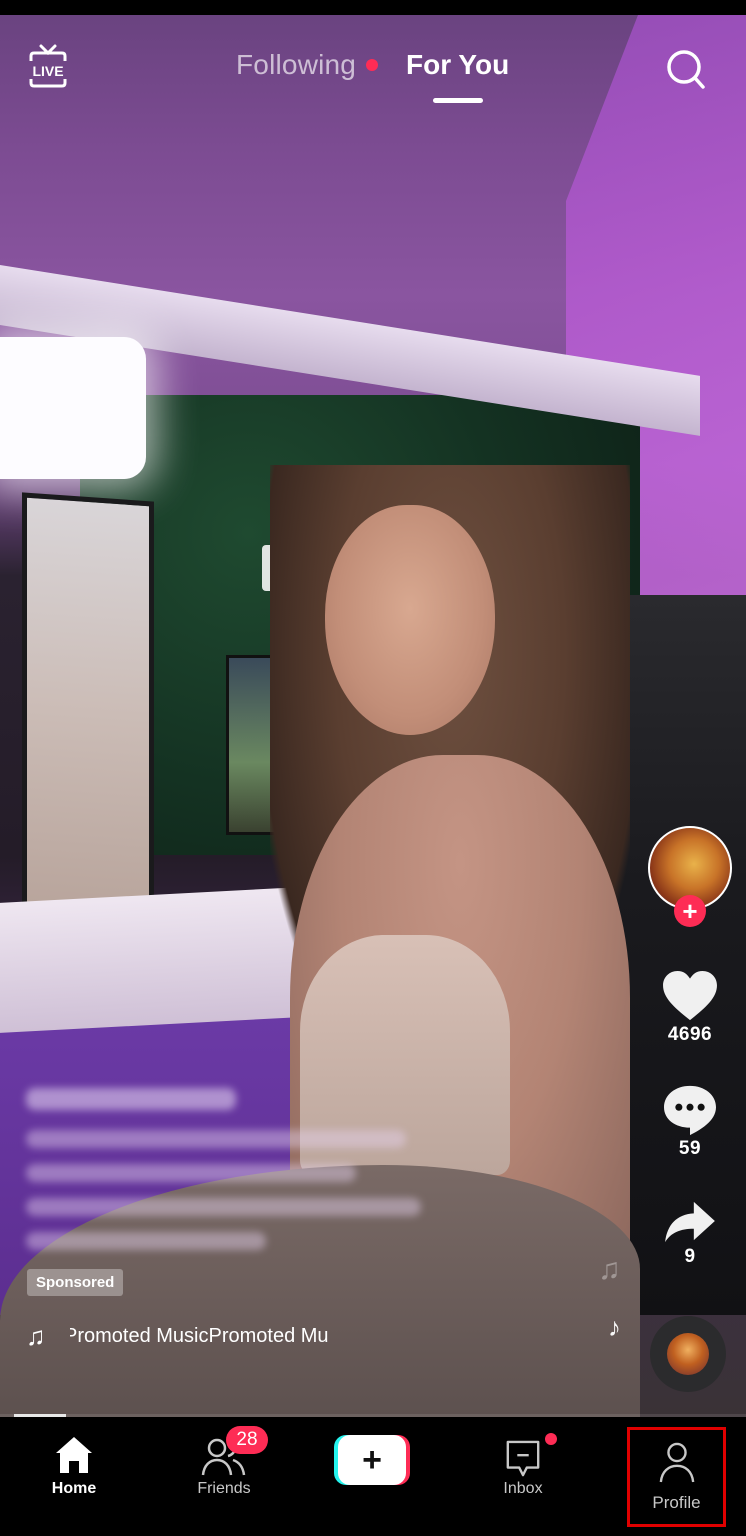 Image resolution: width=746 pixels, height=1536 pixels. What do you see at coordinates (690, 995) in the screenshot?
I see `heart-icon` at bounding box center [690, 995].